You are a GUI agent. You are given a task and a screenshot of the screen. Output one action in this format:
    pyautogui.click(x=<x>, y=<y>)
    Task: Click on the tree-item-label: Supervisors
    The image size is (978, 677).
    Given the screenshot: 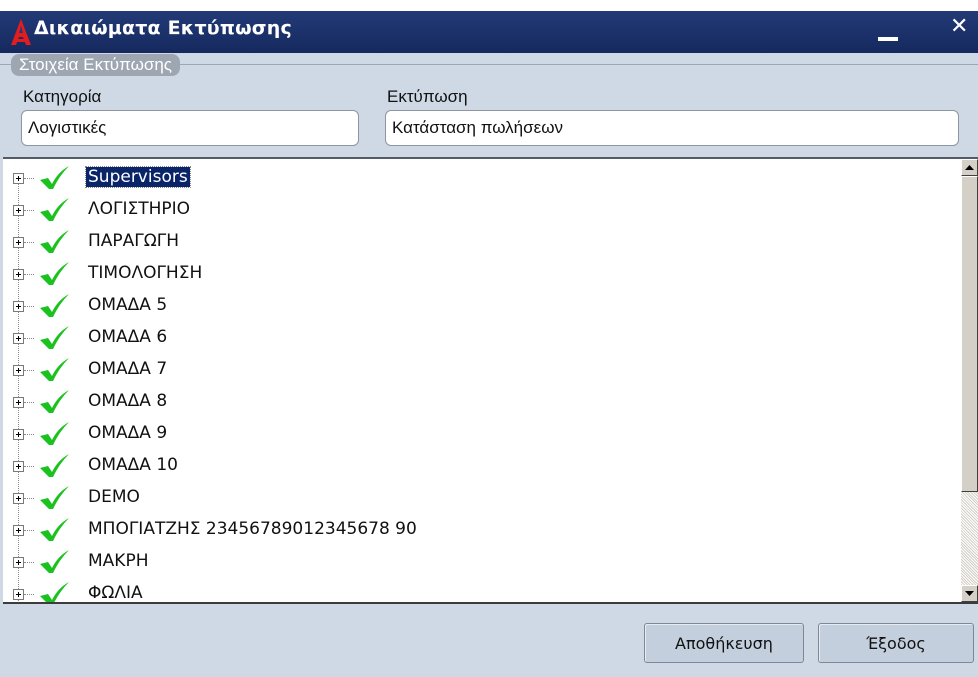 What is the action you would take?
    pyautogui.click(x=138, y=177)
    